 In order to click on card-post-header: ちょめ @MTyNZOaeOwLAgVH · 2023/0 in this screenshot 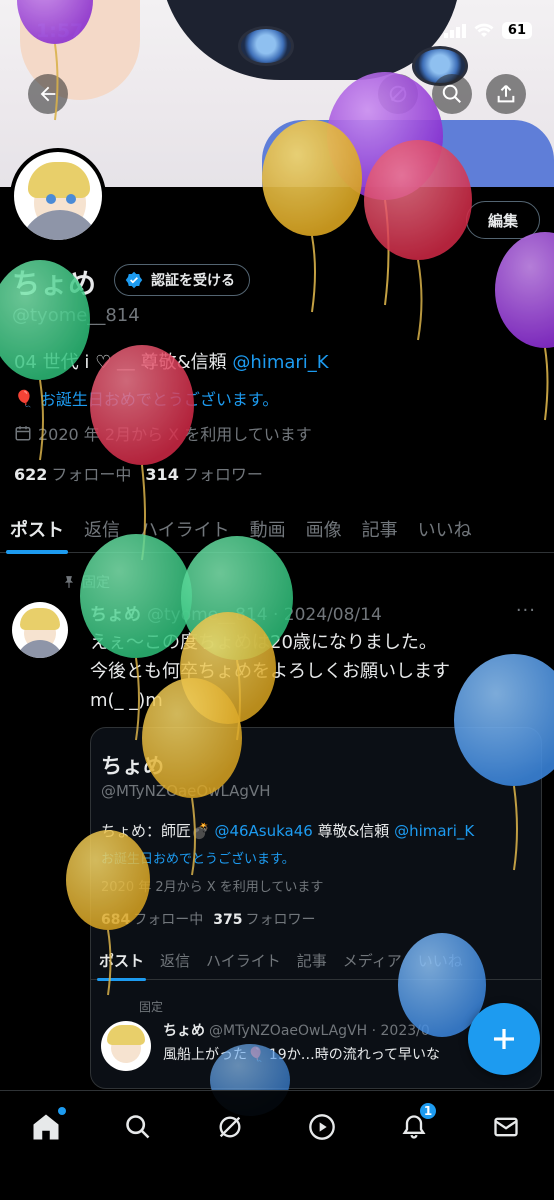, I will do `click(296, 1030)`.